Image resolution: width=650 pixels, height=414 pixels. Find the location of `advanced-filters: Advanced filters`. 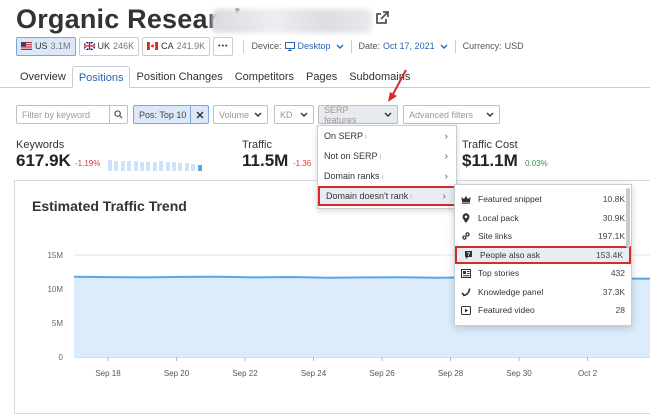

advanced-filters: Advanced filters is located at coordinates (451, 114).